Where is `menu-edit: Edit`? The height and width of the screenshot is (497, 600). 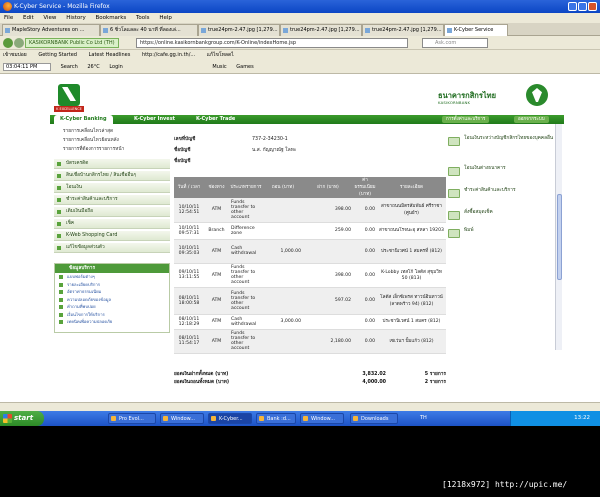 menu-edit: Edit is located at coordinates (28, 18).